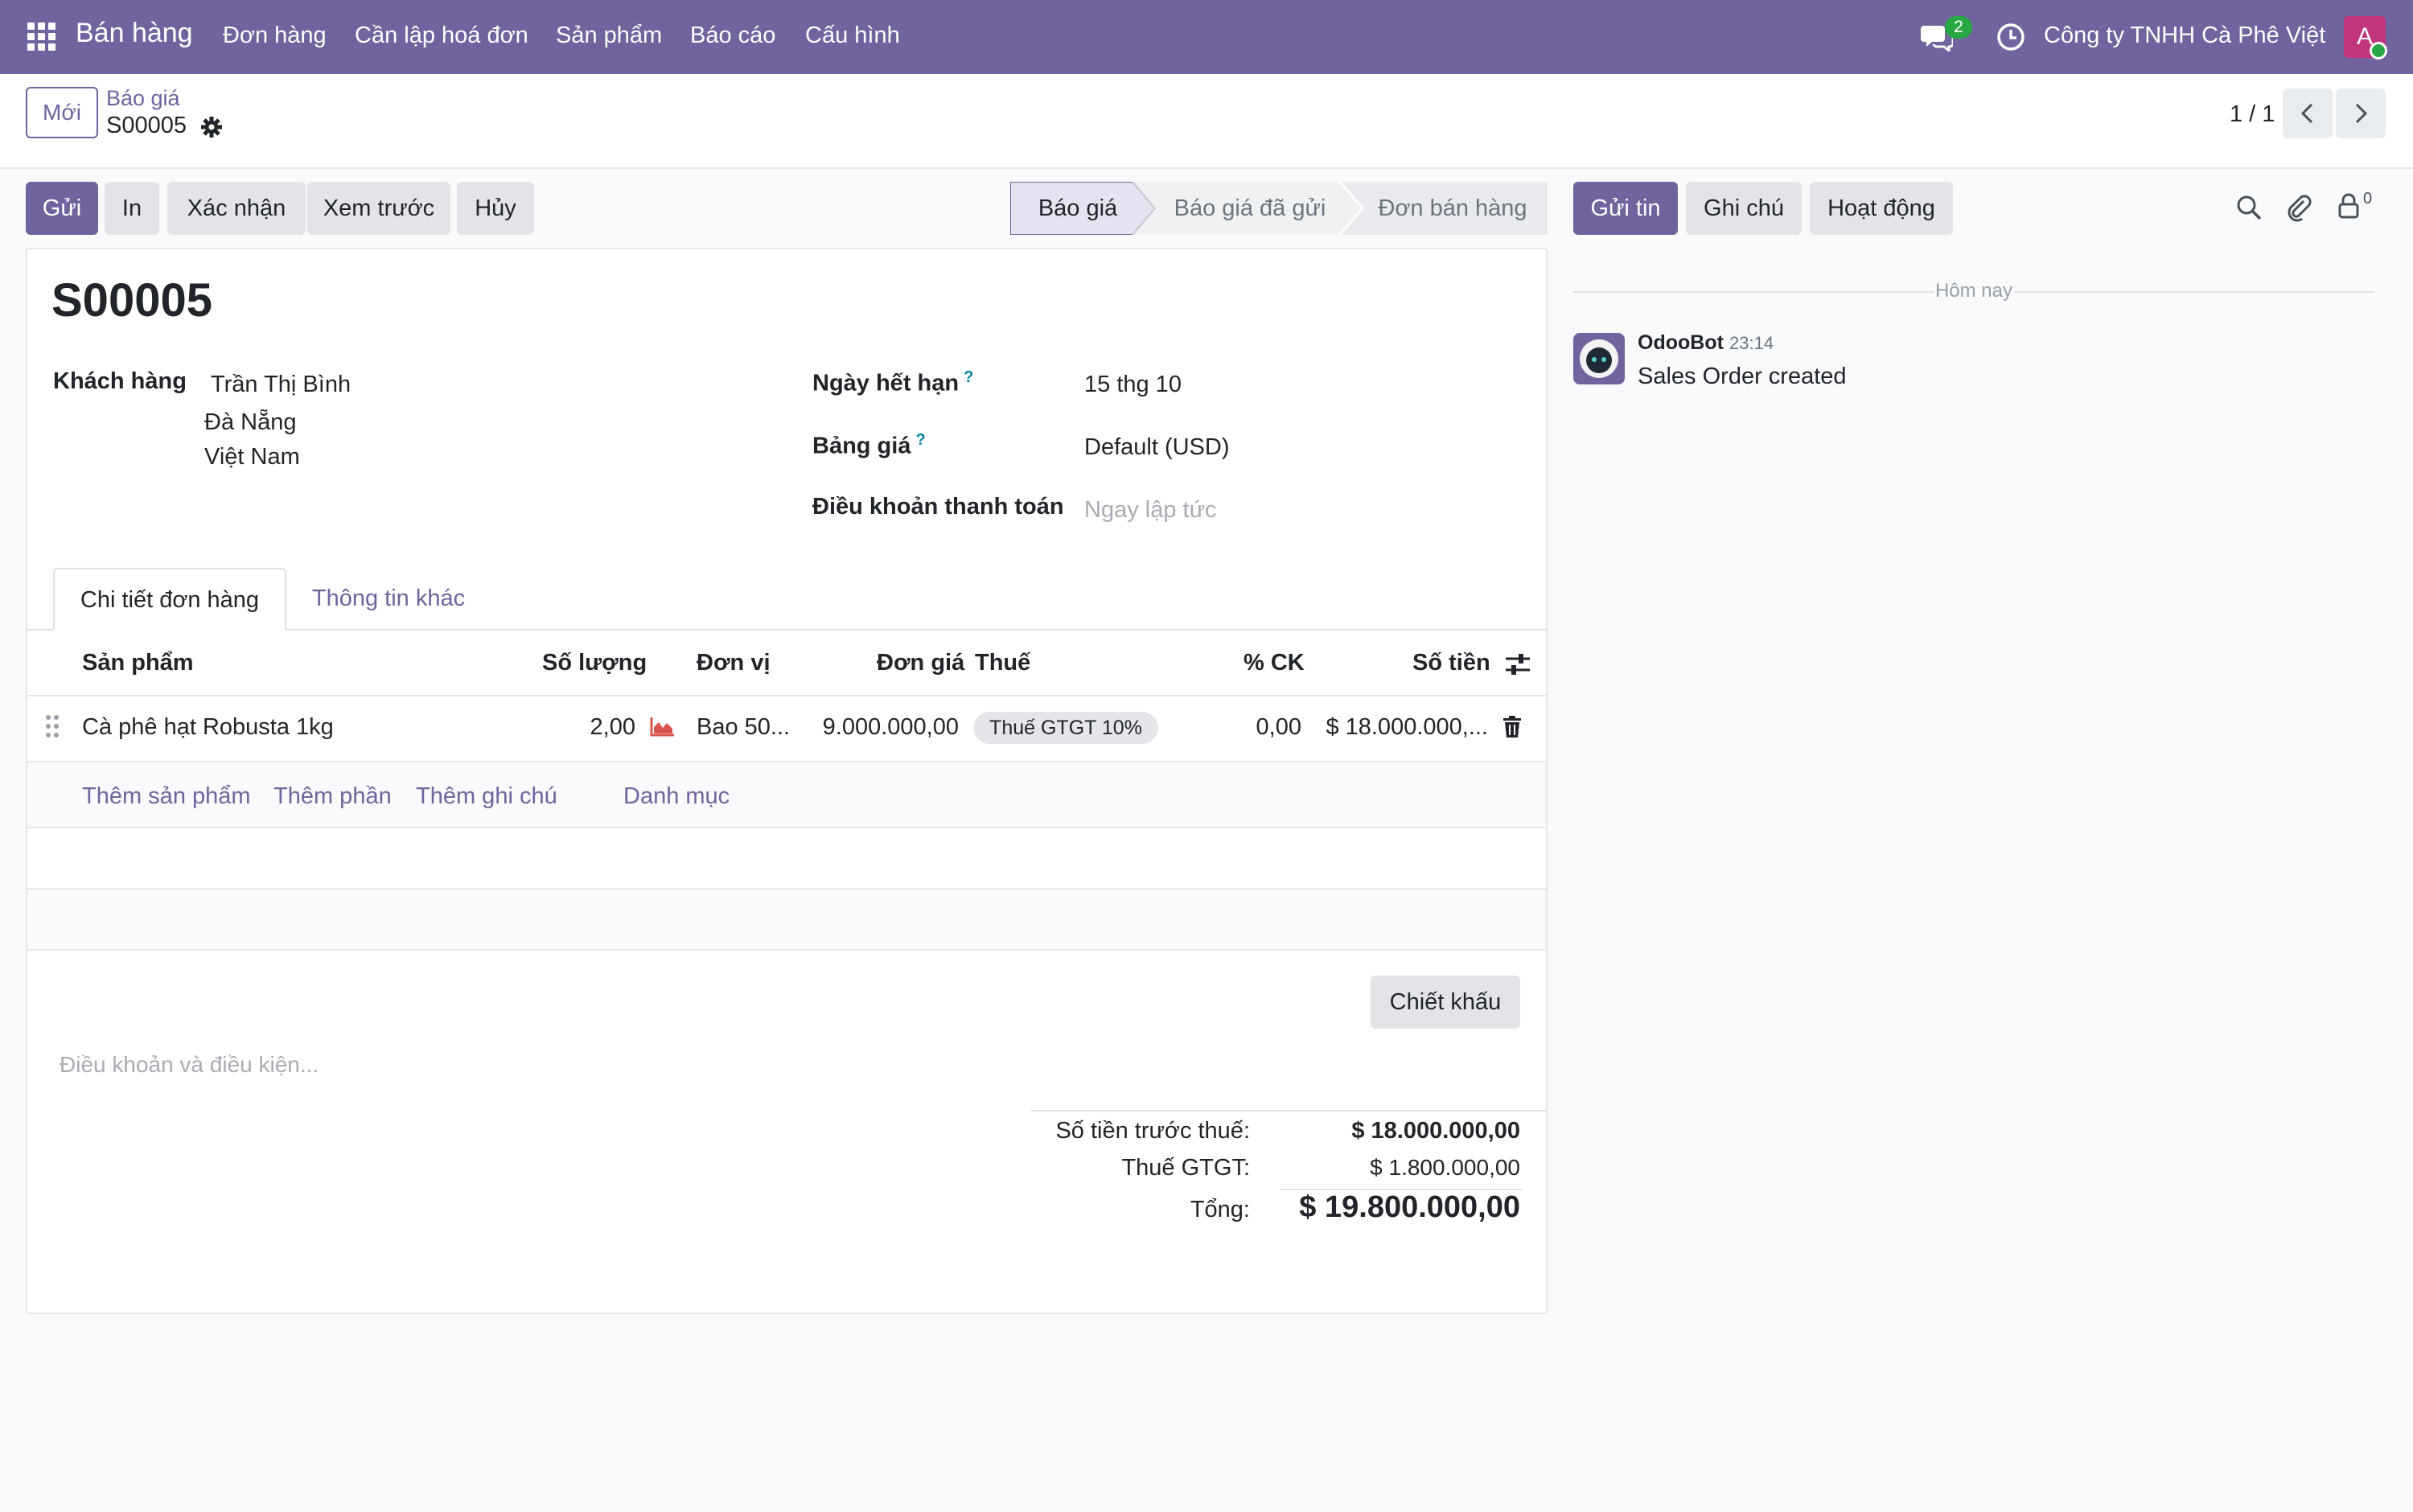  Describe the element at coordinates (920, 663) in the screenshot. I see `column-unit-price: Đơn giá` at that location.